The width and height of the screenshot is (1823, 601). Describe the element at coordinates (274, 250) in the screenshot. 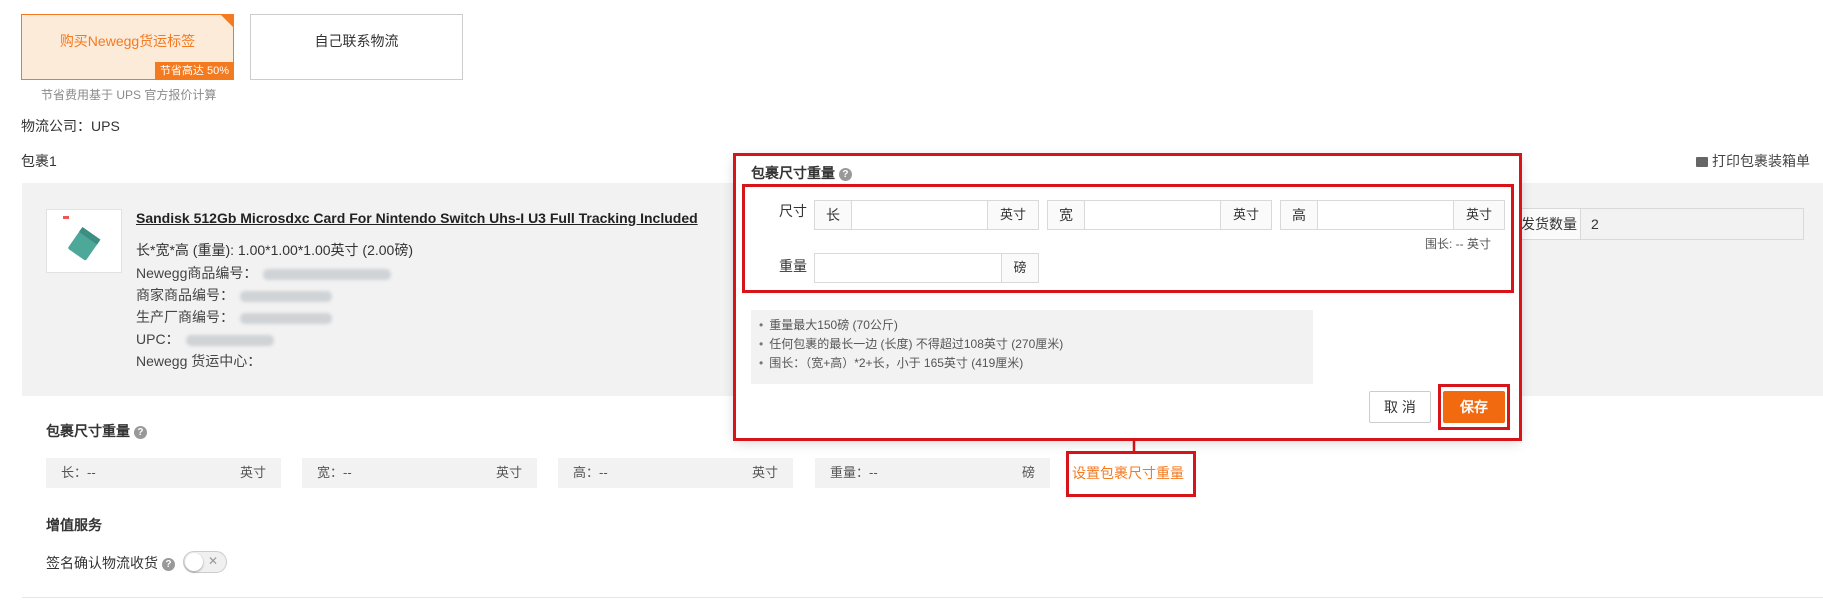

I see `product-dimensions: 长*宽*高 (重量): 1.00*1.00*1.00英寸 (2.00磅)` at that location.